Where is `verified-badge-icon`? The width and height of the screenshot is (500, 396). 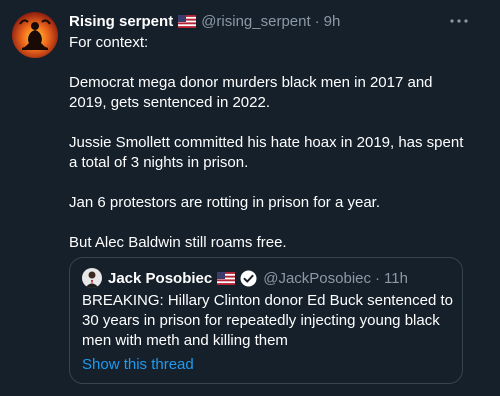
verified-badge-icon is located at coordinates (248, 278).